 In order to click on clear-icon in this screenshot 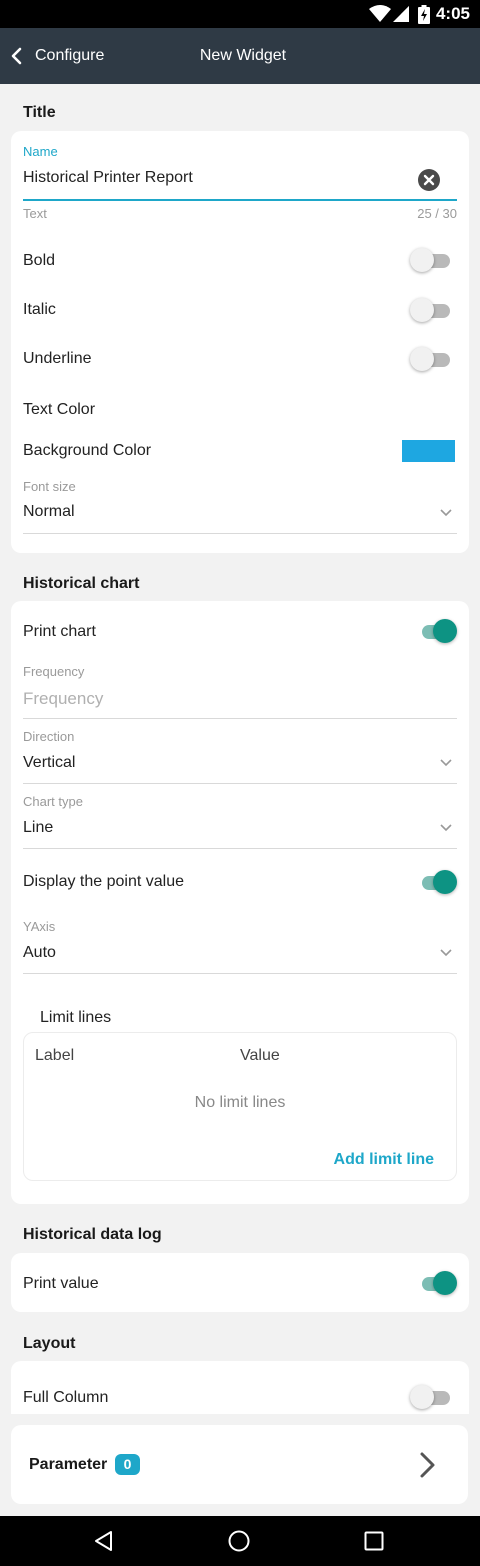, I will do `click(429, 180)`.